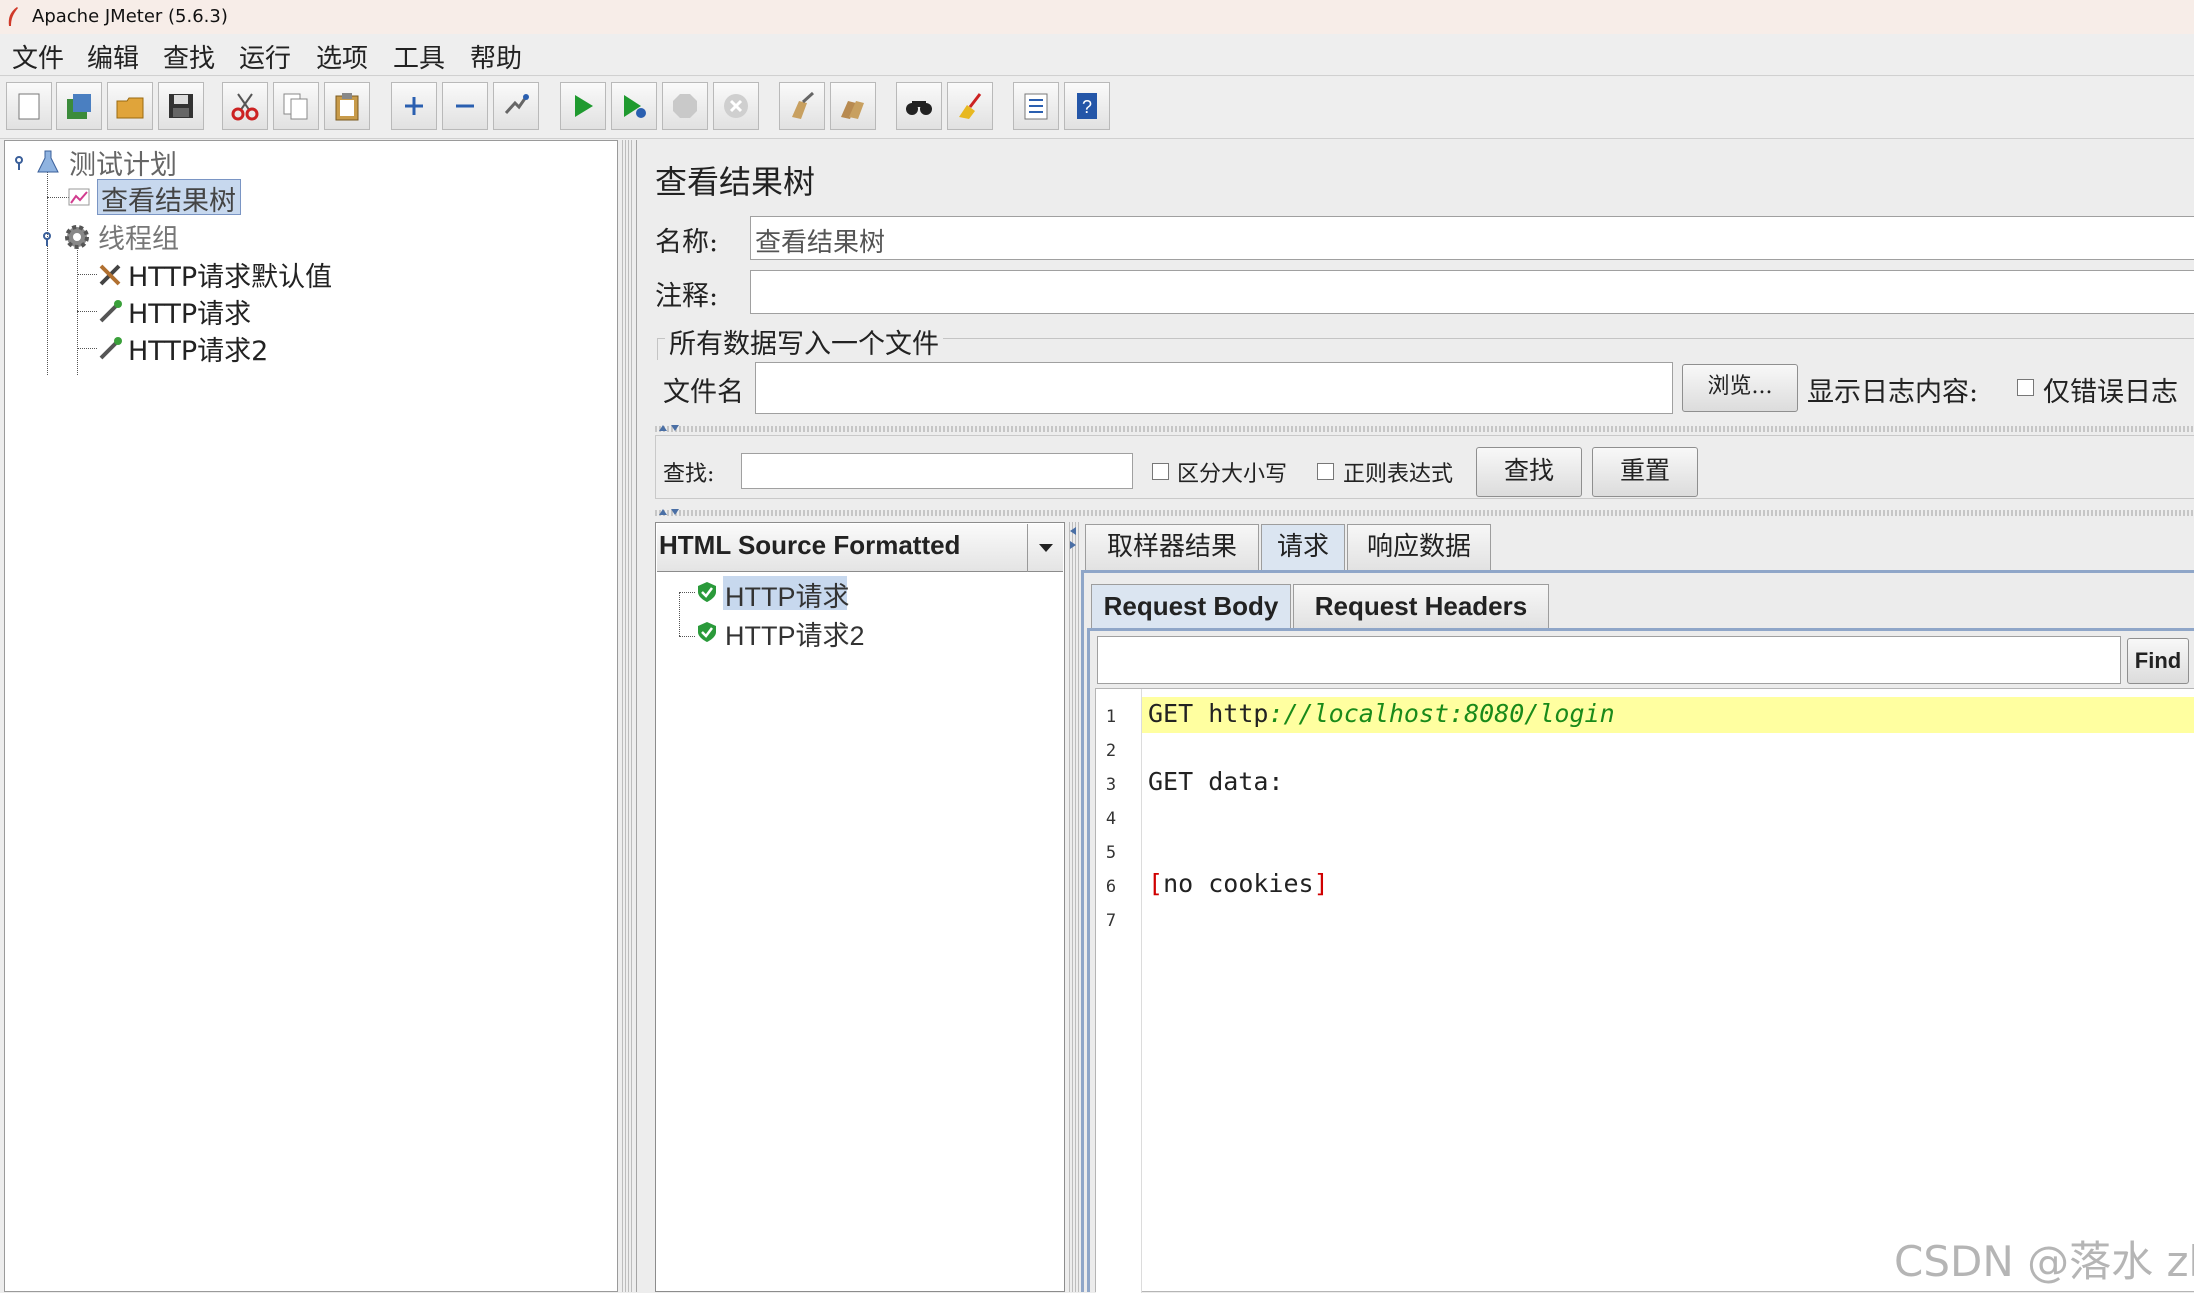 This screenshot has width=2194, height=1293. I want to click on reset-search-icon, so click(970, 106).